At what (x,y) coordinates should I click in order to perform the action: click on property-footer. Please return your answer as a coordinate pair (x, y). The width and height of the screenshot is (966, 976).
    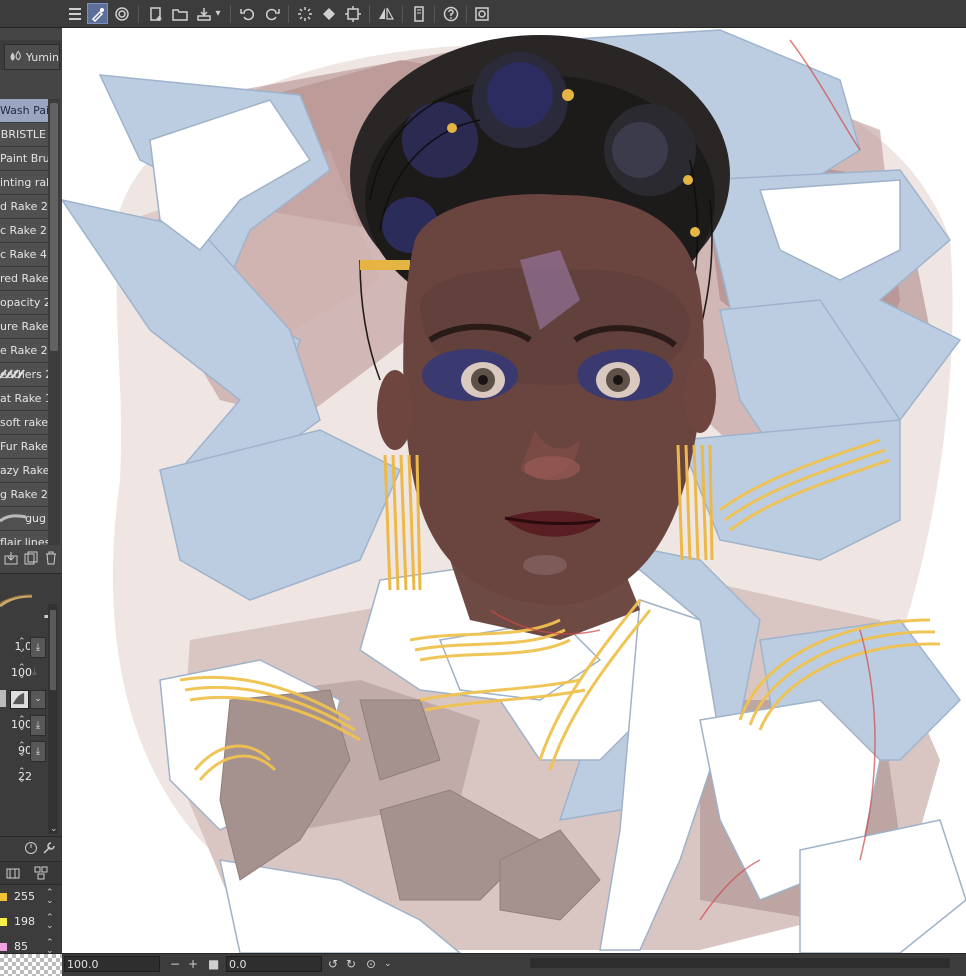
    Looking at the image, I should click on (31, 848).